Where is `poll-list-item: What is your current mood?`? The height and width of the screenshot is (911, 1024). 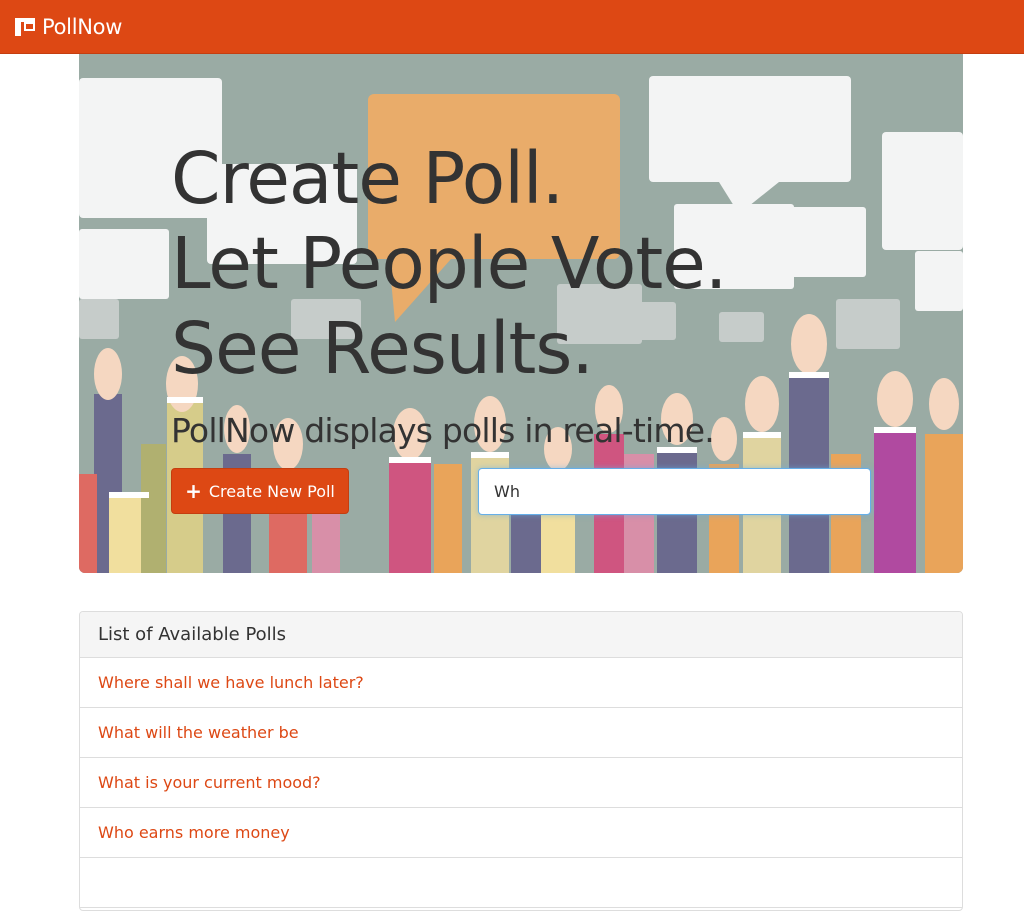
poll-list-item: What is your current mood? is located at coordinates (521, 783).